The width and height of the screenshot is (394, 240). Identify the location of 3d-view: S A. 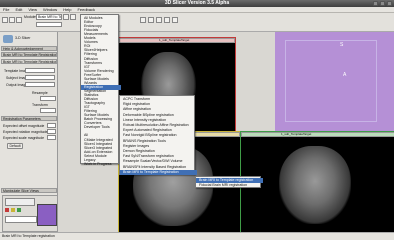
(334, 81).